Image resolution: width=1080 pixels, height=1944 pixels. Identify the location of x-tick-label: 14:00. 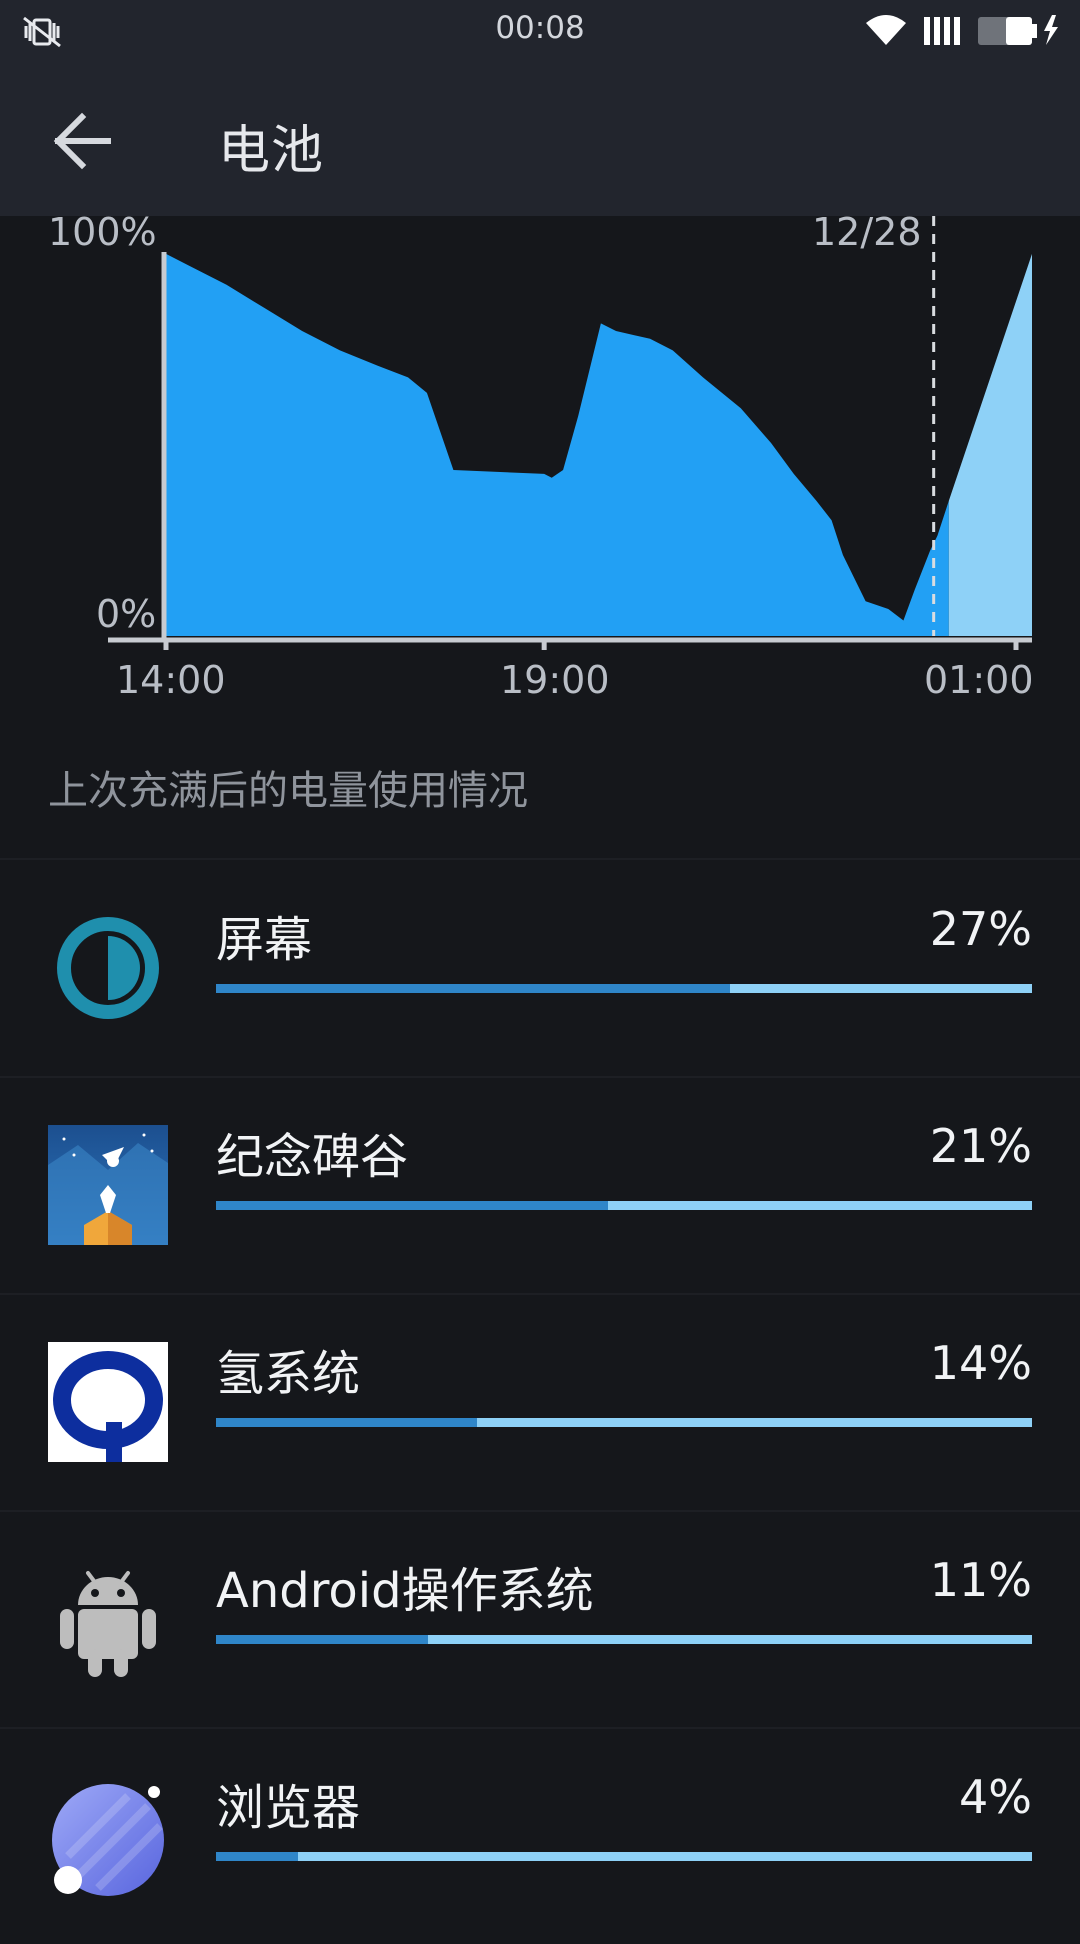
(171, 680).